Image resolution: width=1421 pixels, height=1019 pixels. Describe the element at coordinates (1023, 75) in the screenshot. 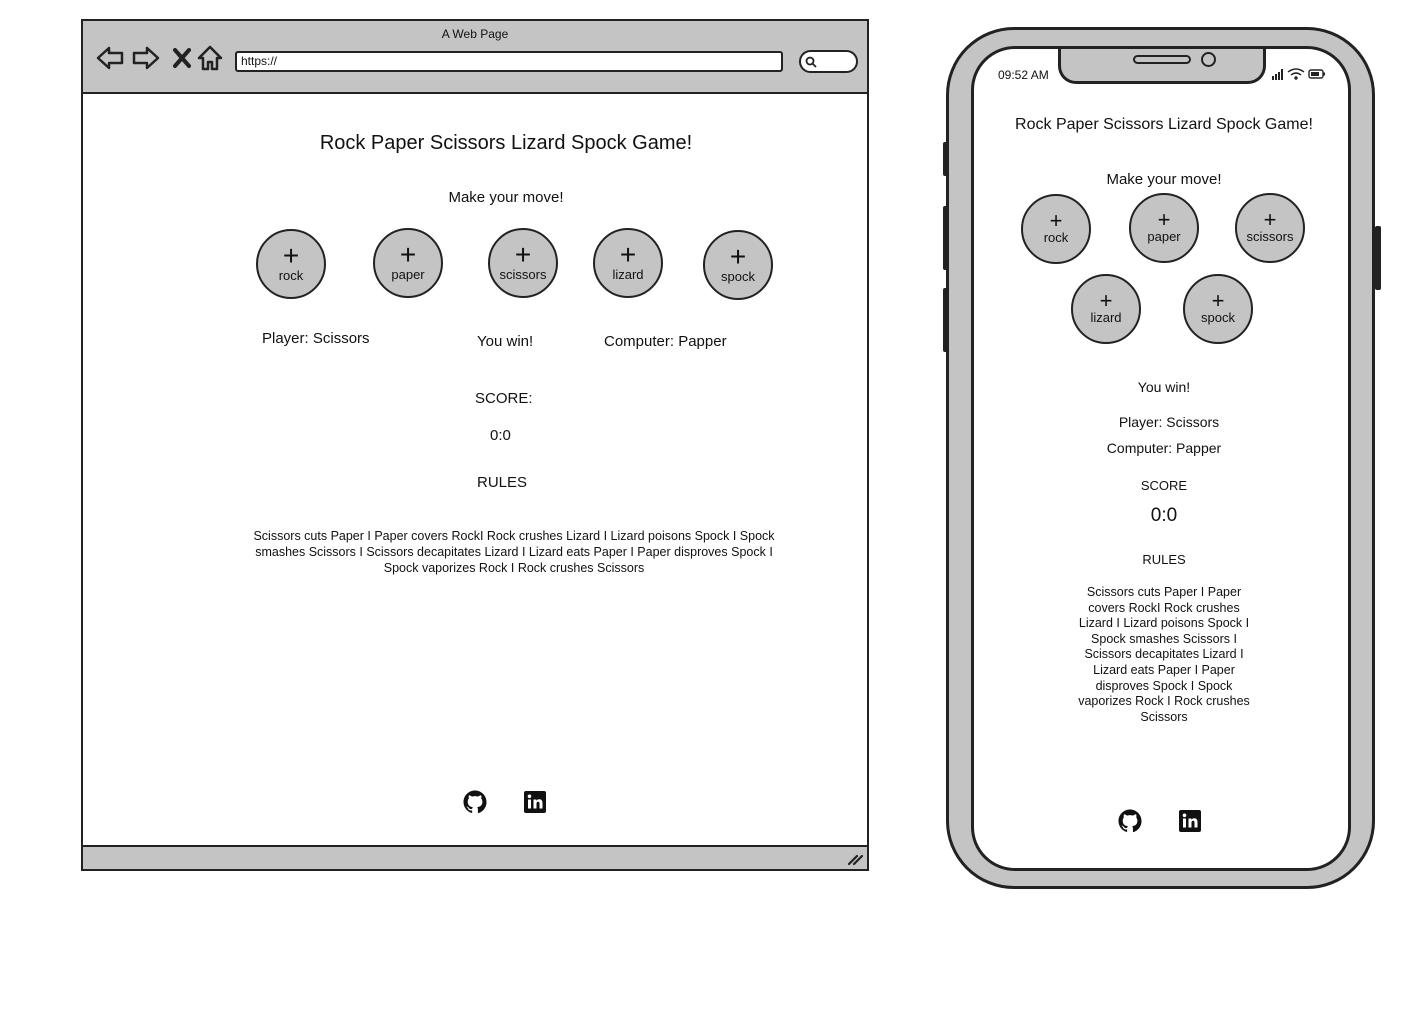

I see `status-time: 09:52 AM` at that location.